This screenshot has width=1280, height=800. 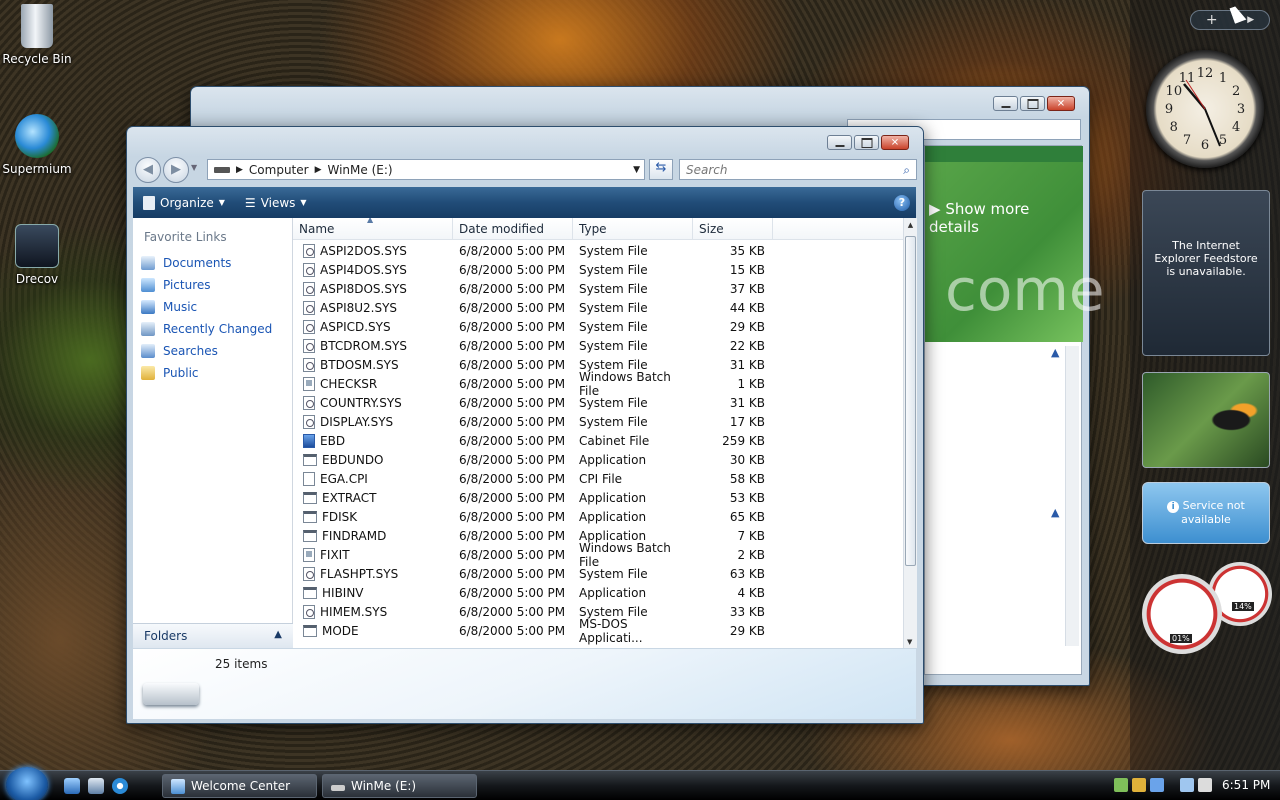 What do you see at coordinates (303, 202) in the screenshot?
I see `chevron-down-icon: ▼` at bounding box center [303, 202].